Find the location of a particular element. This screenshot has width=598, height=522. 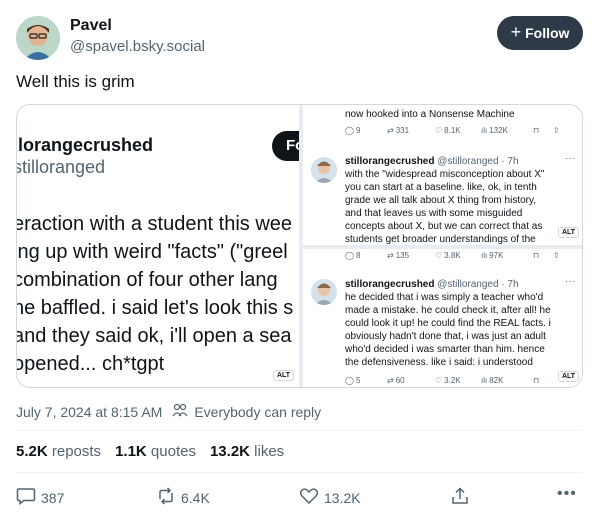

reply-icon: ◯ 8 is located at coordinates (353, 255).